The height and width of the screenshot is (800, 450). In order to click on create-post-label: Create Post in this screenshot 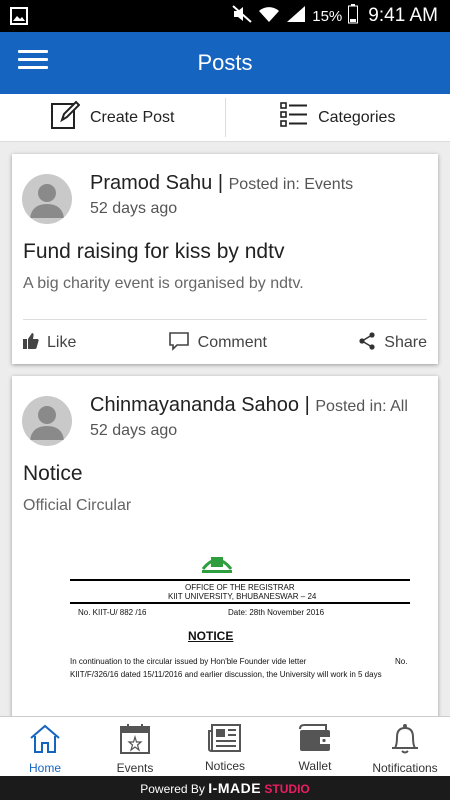, I will do `click(132, 117)`.